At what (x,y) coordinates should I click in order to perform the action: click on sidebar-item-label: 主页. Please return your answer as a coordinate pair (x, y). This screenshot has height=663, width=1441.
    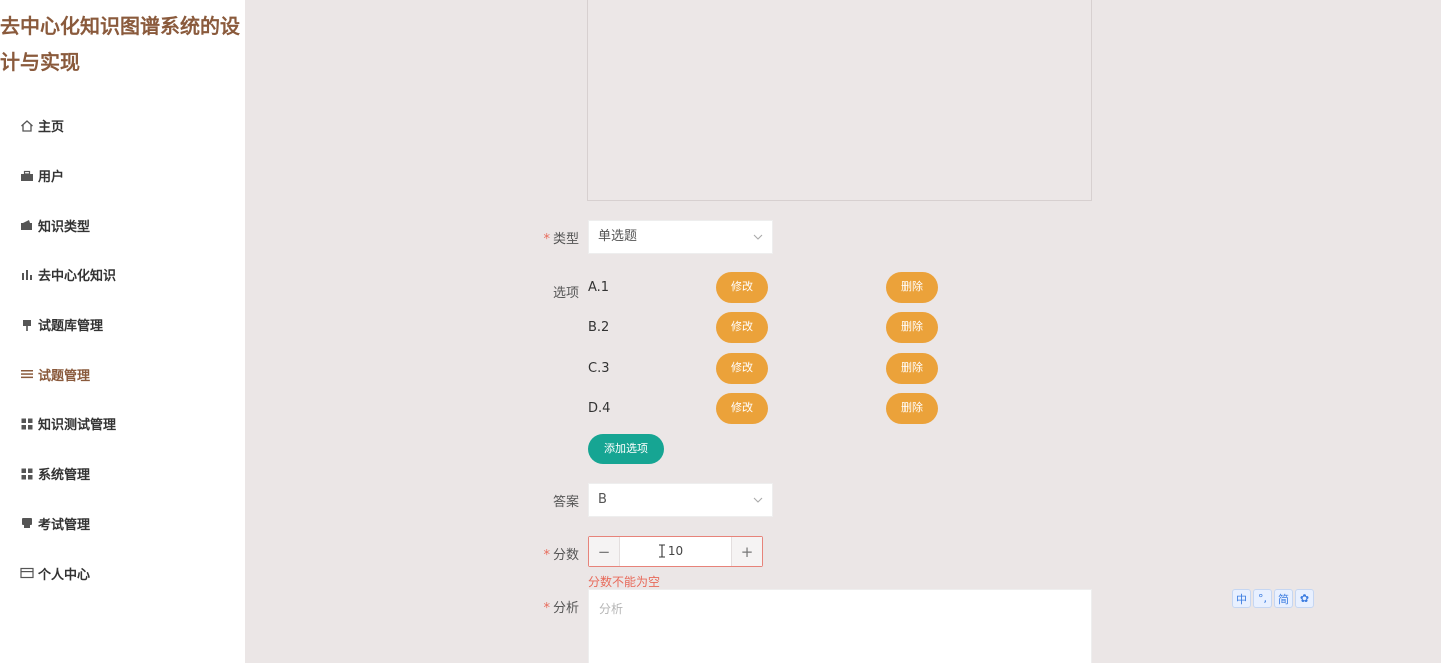
    Looking at the image, I should click on (51, 128).